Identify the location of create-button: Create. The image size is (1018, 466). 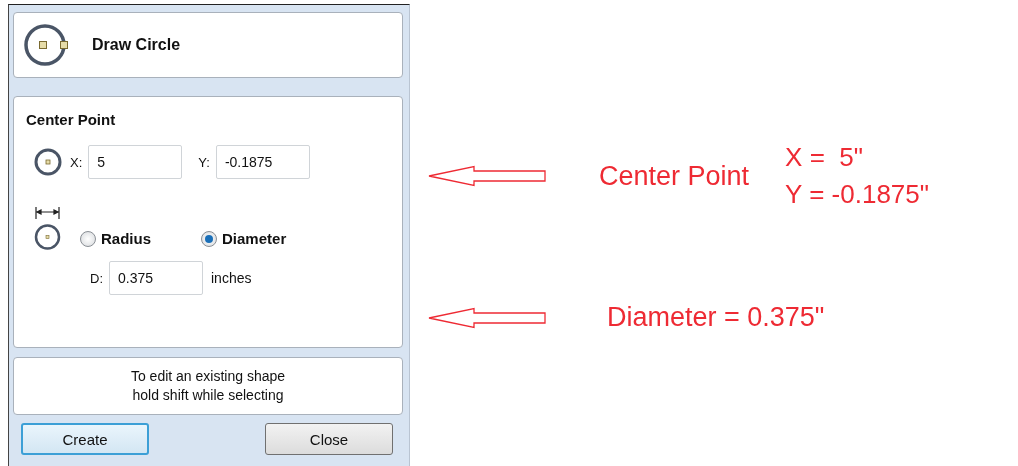
(85, 439).